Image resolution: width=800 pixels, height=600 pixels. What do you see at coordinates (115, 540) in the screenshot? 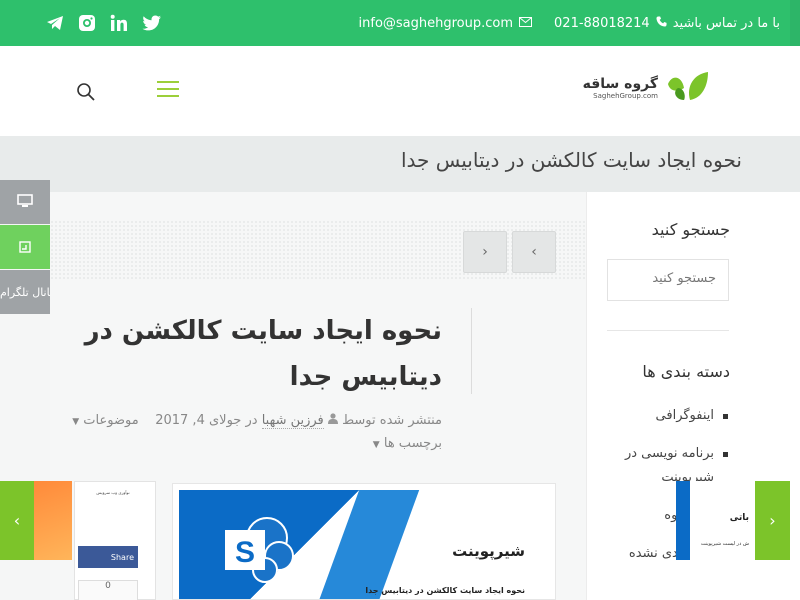
I see `share-card: نوآوری وب سرویس Share 0` at bounding box center [115, 540].